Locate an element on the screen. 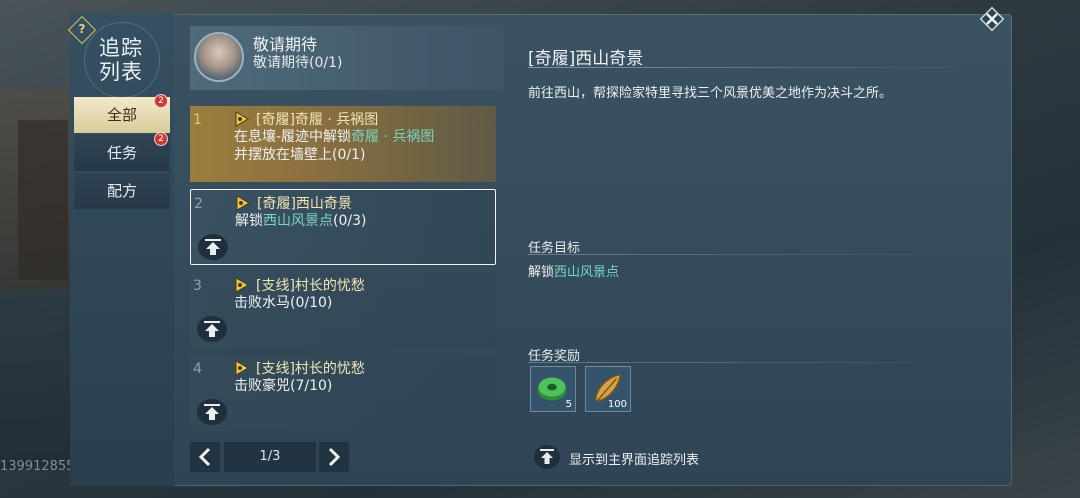 Image resolution: width=1080 pixels, height=498 pixels. reward-slot-1: 5 is located at coordinates (553, 389).